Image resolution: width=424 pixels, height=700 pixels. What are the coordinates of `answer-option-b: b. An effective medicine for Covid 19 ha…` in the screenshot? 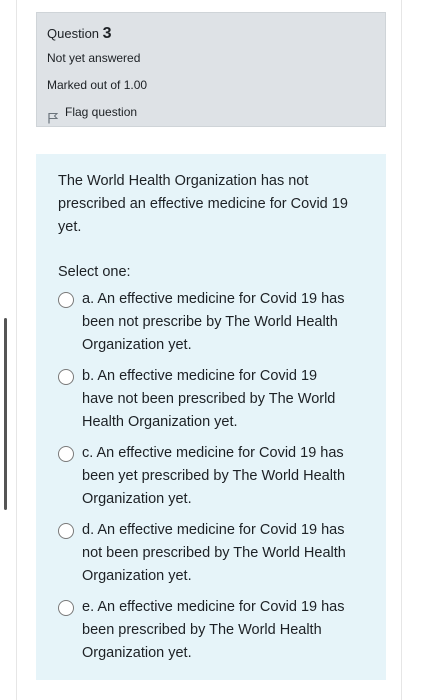 It's located at (211, 399).